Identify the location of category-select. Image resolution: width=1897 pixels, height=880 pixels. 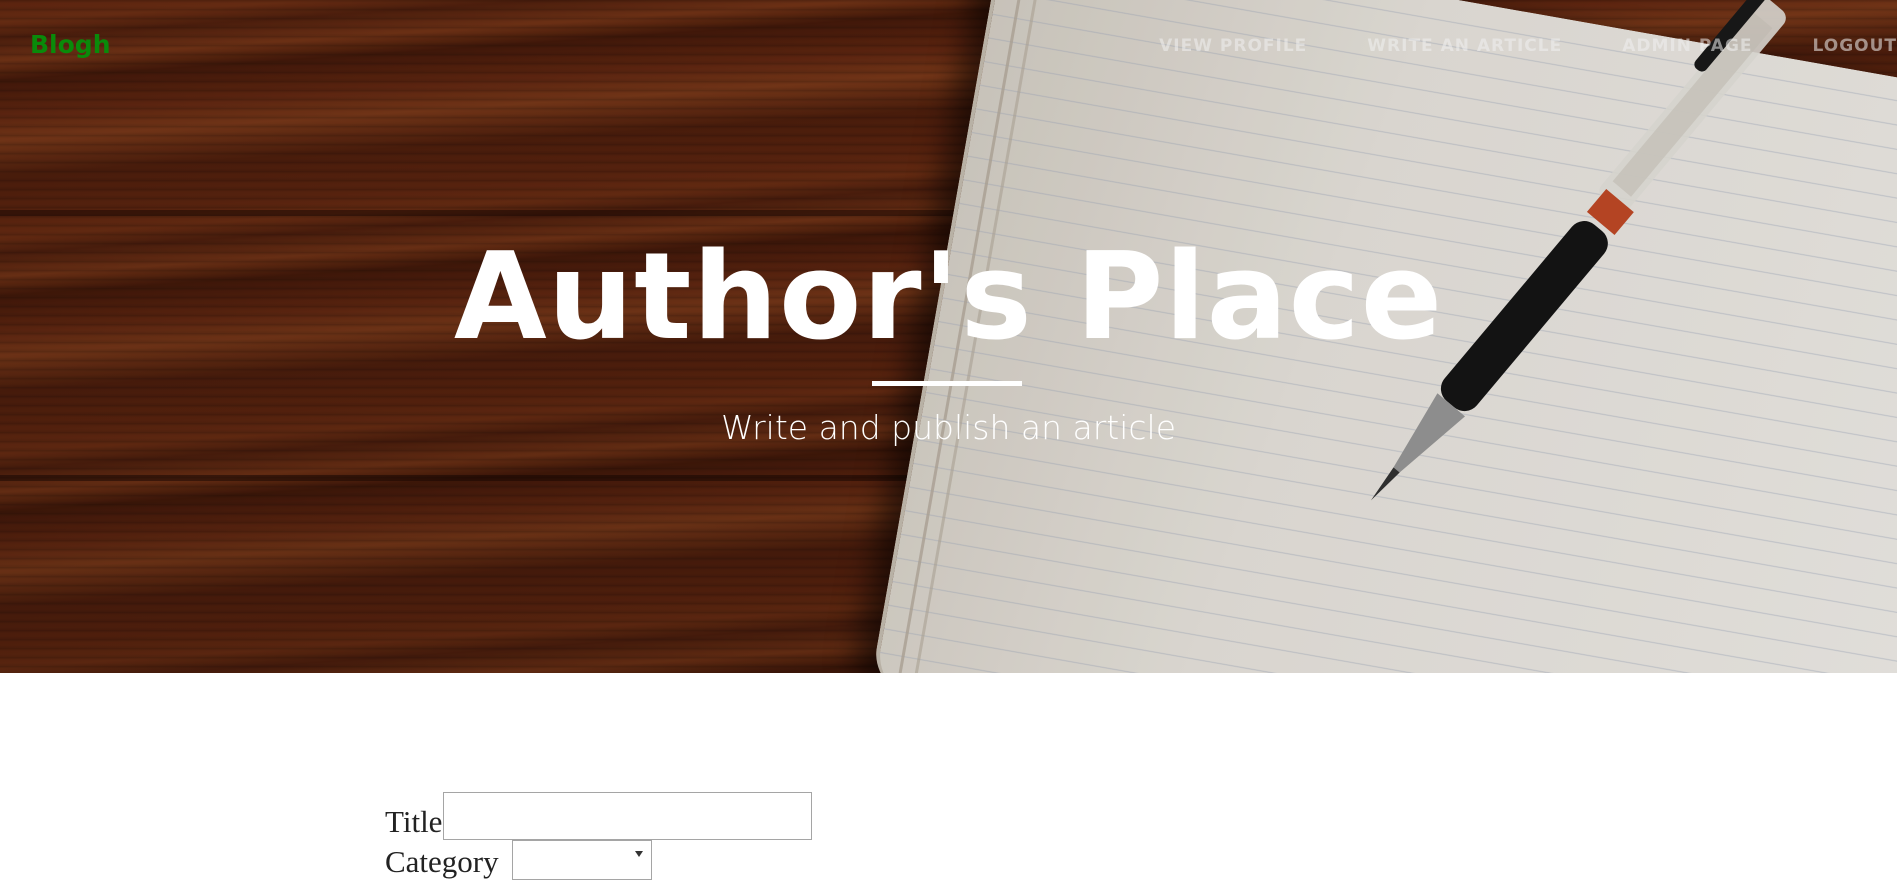
(581, 860).